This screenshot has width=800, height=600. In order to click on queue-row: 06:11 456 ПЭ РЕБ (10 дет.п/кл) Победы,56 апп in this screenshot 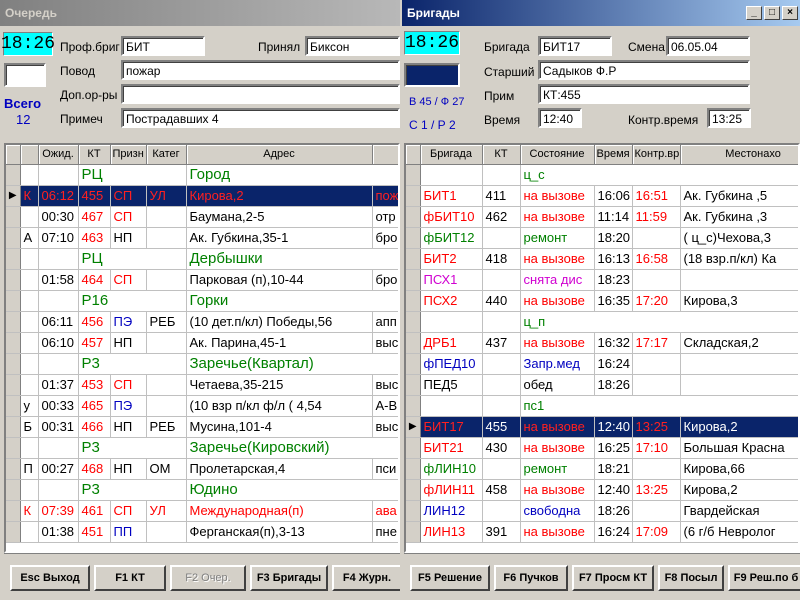, I will do `click(202, 322)`.